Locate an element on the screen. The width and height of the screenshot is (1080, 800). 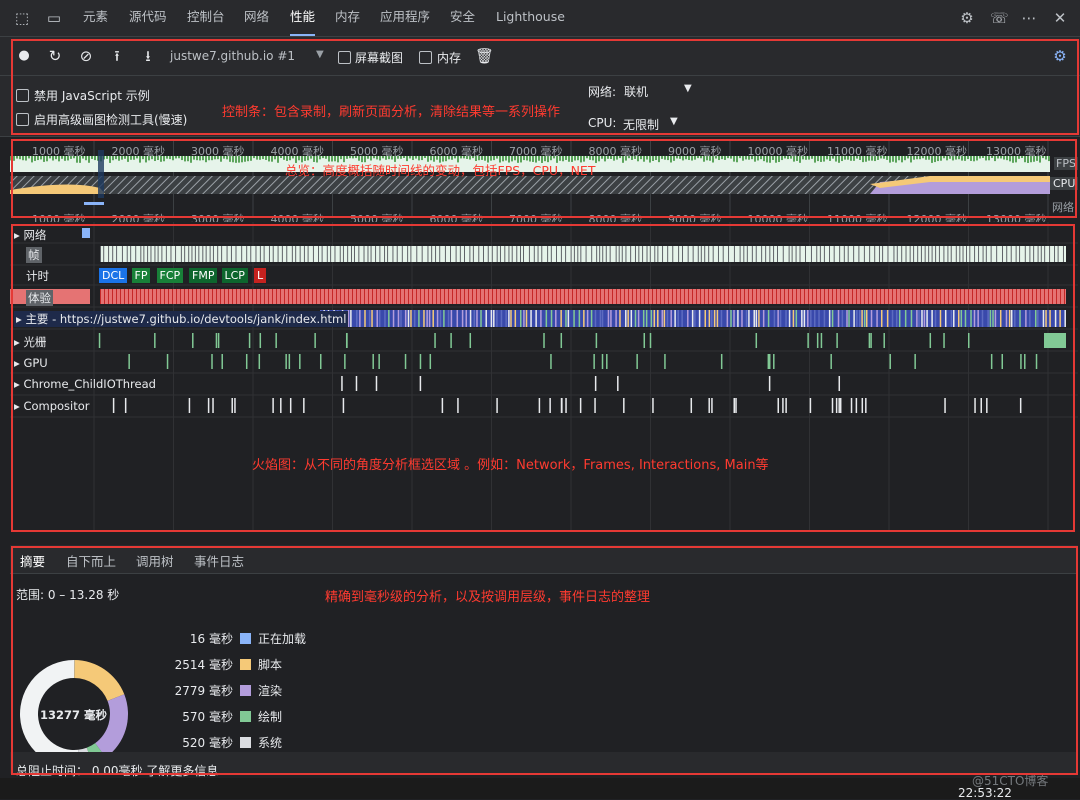
tab-elements: 元素 is located at coordinates (95, 18).